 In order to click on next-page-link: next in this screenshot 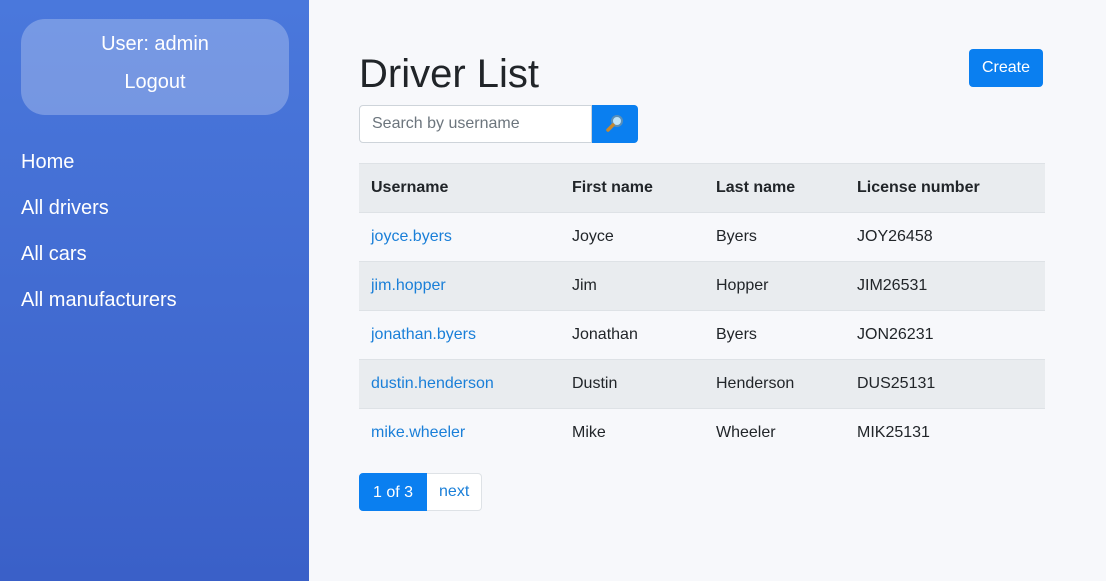, I will do `click(455, 492)`.